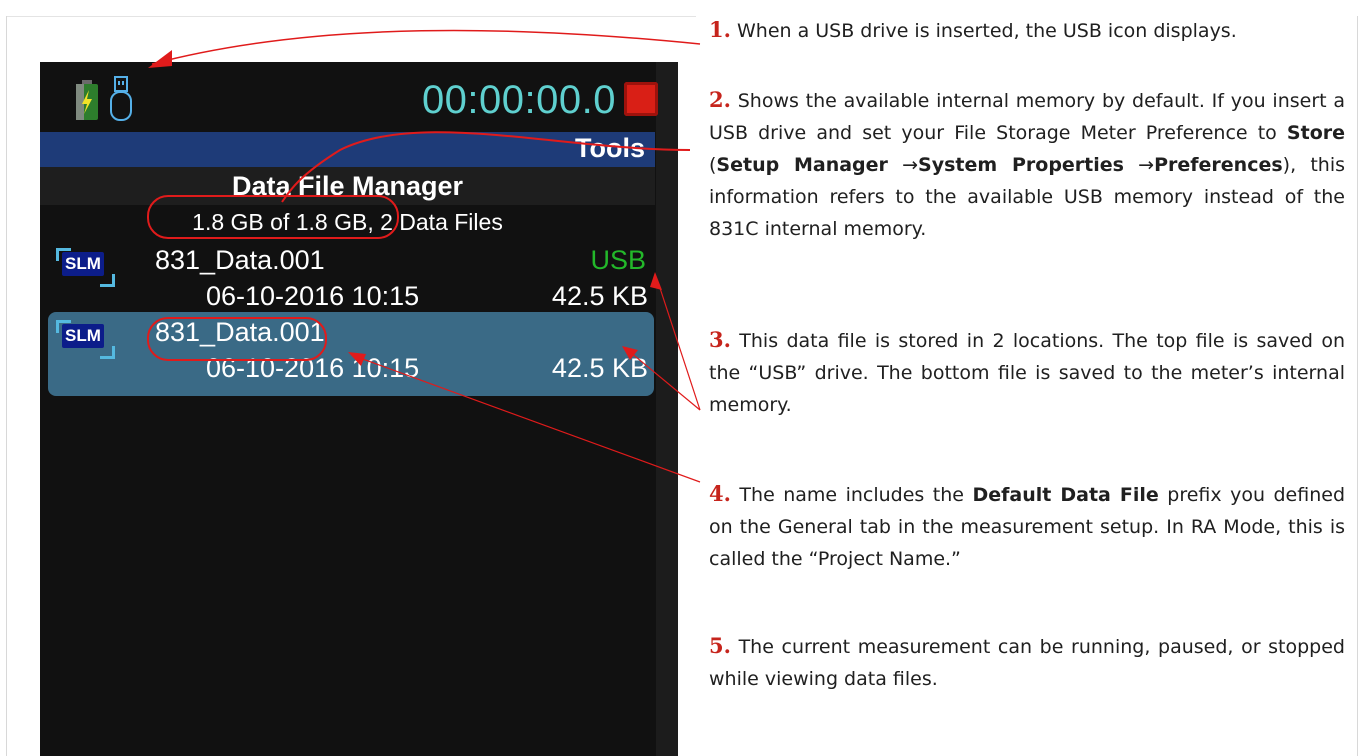  I want to click on tools-tab-bar: Tools, so click(347, 149).